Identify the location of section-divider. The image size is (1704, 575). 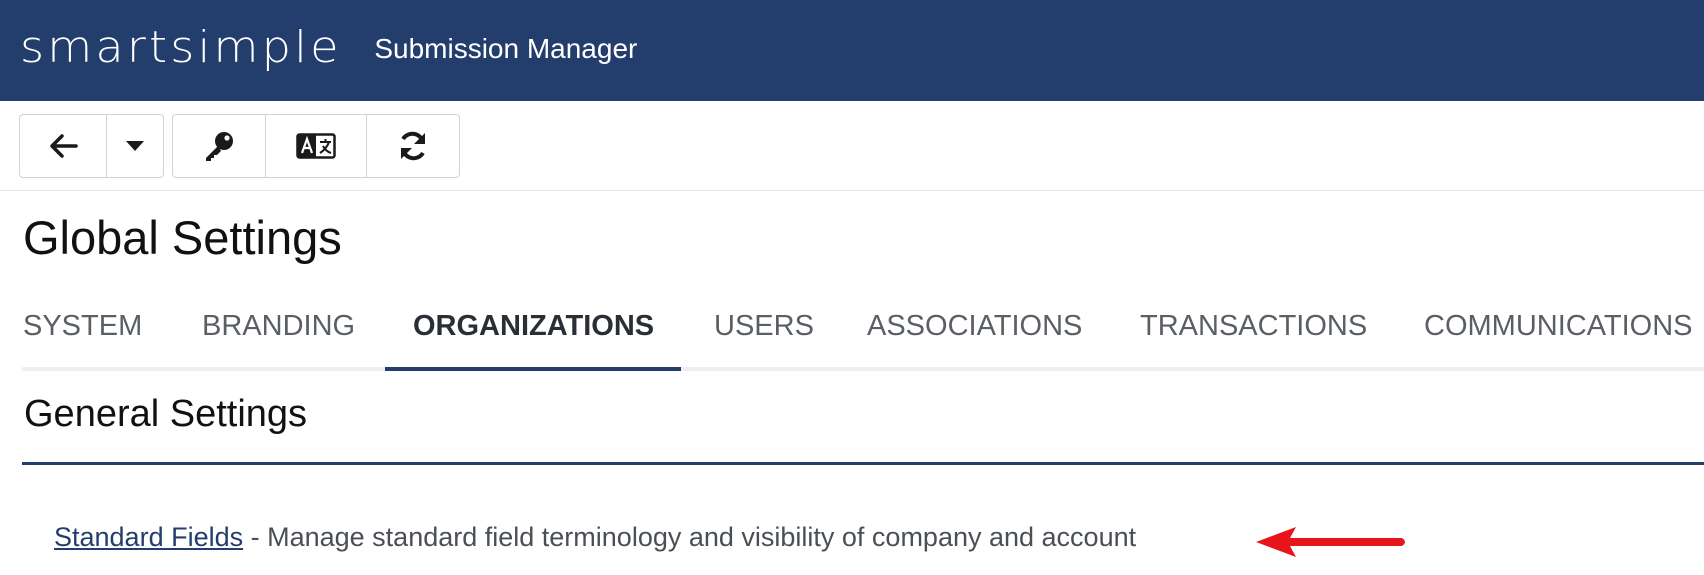
(863, 463).